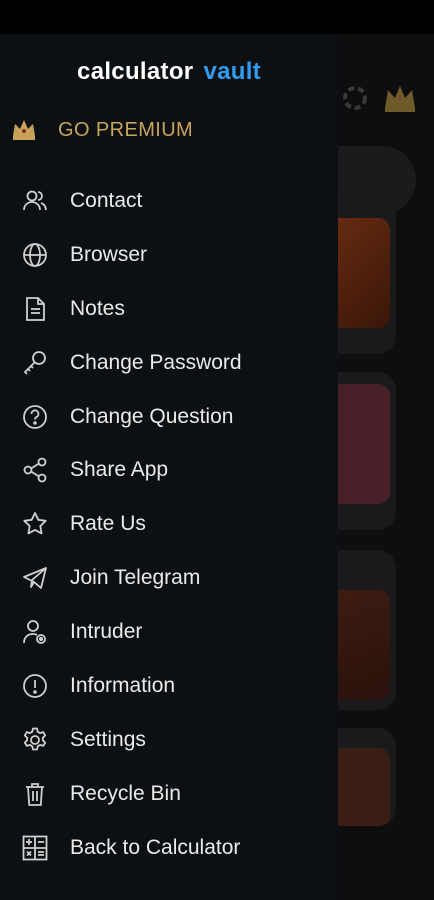  What do you see at coordinates (135, 71) in the screenshot?
I see `brand-word-1: calculator` at bounding box center [135, 71].